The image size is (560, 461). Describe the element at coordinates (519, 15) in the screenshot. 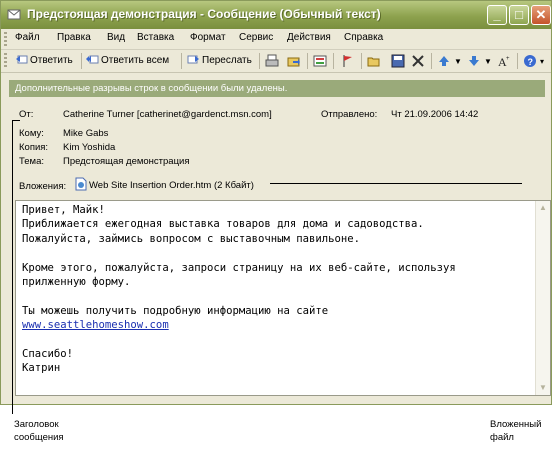

I see `maximize-button: □` at that location.